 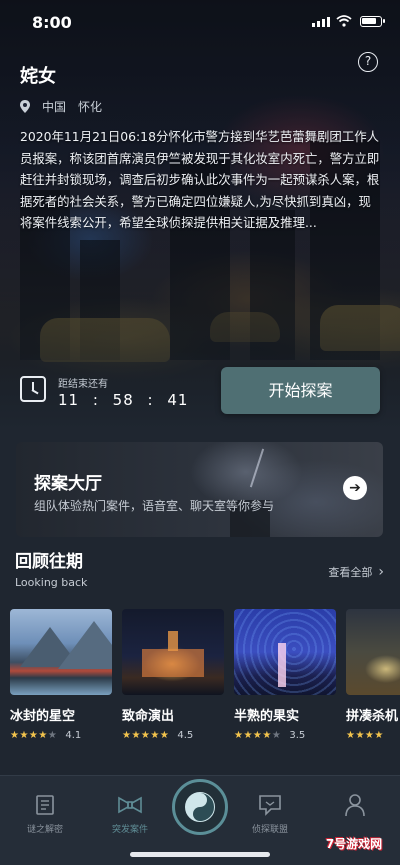 I want to click on case-location: 中国 怀化, so click(x=61, y=106).